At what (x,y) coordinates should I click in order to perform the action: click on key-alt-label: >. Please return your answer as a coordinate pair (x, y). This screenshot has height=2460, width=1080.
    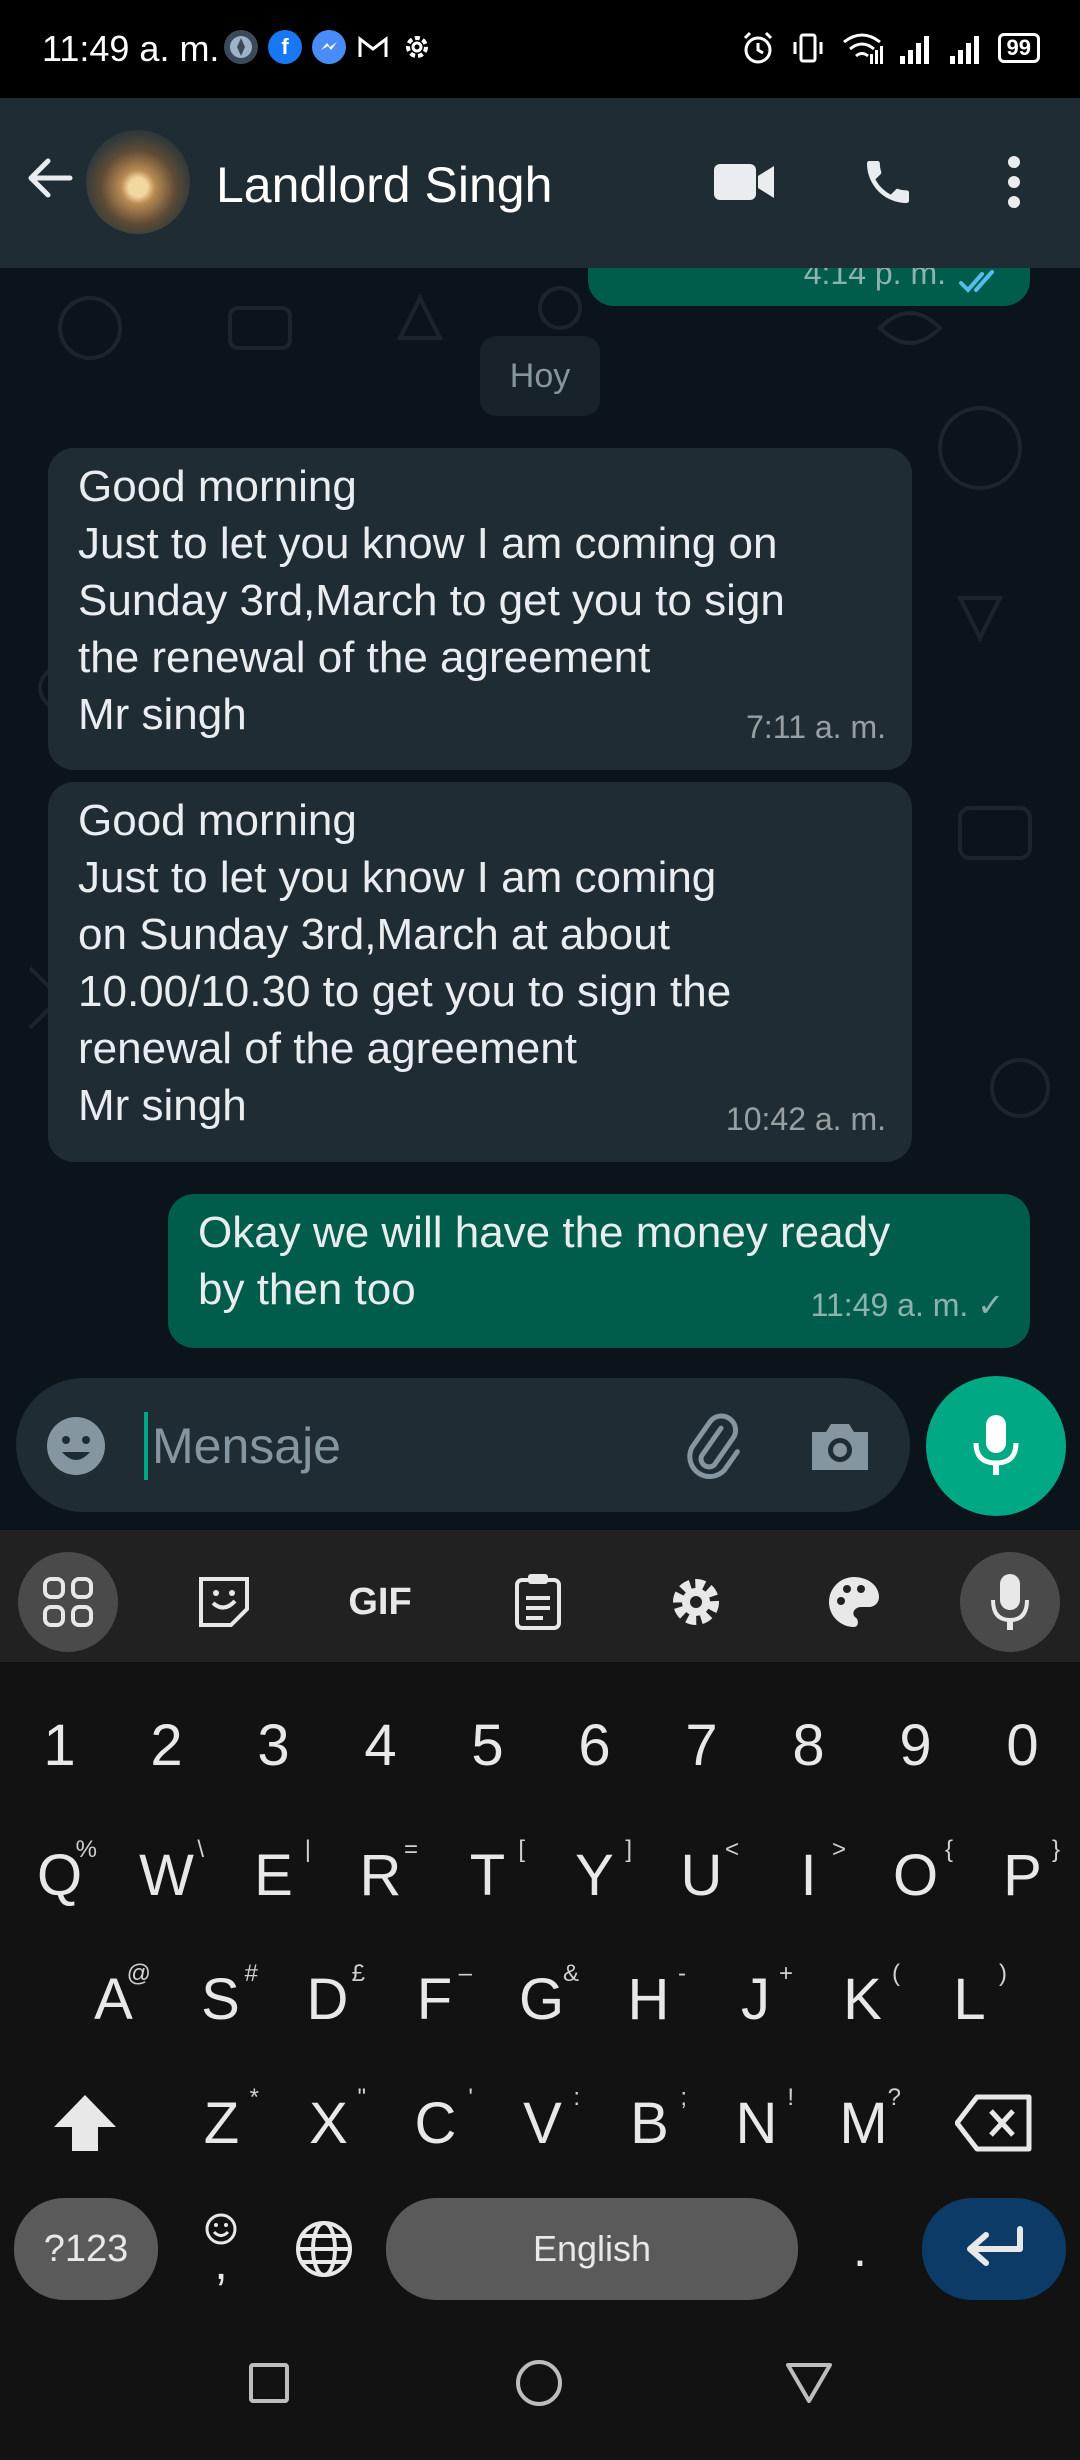
    Looking at the image, I should click on (838, 1849).